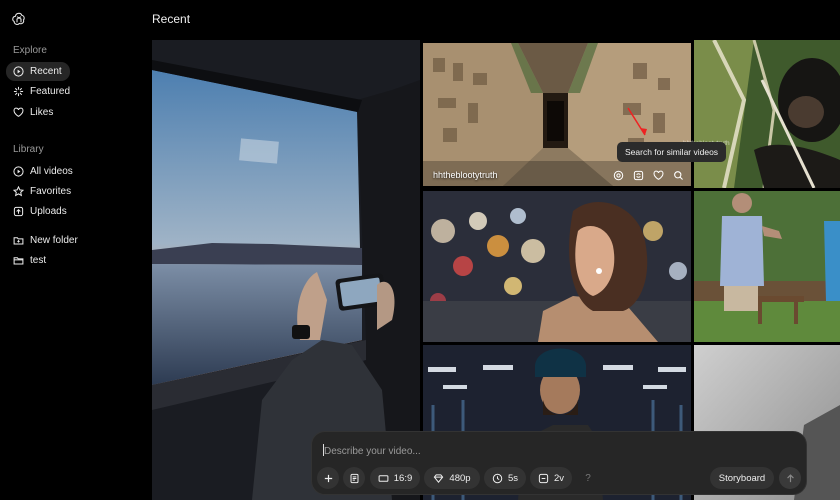 The image size is (840, 500). Describe the element at coordinates (54, 240) in the screenshot. I see `sidebar-item-label: New folder` at that location.